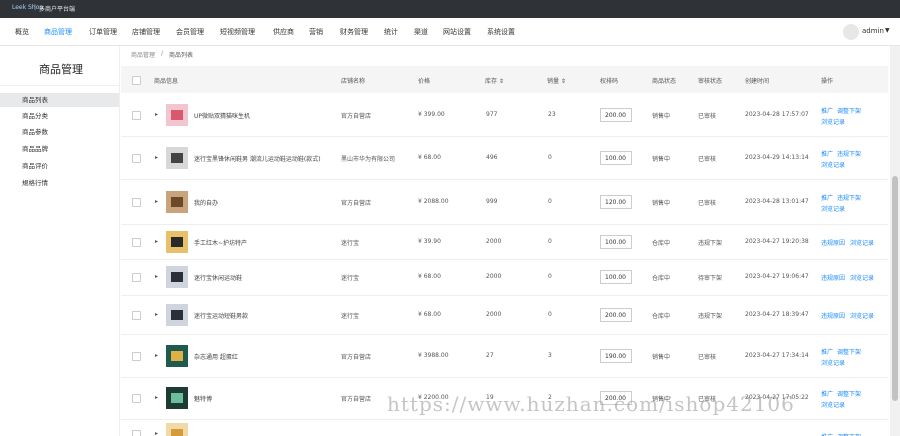  What do you see at coordinates (707, 159) in the screenshot?
I see `review-status: 已审核` at bounding box center [707, 159].